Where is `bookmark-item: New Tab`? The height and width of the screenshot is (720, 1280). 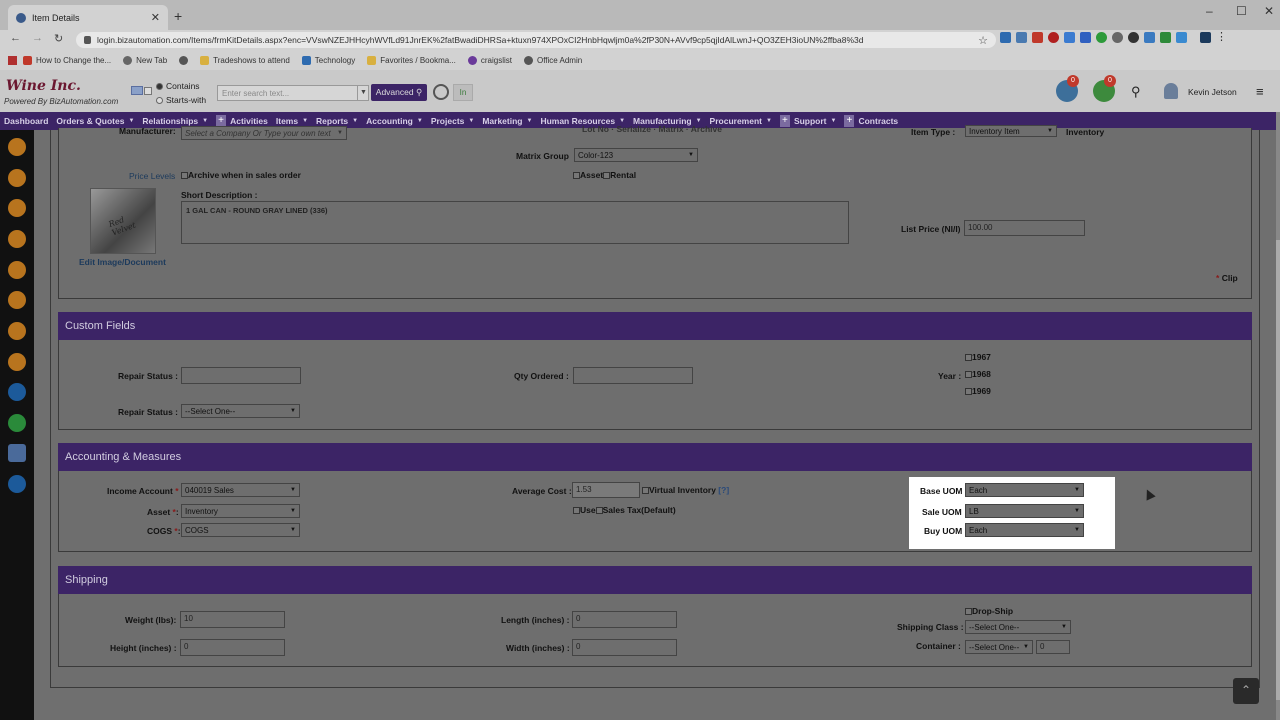
bookmark-item: New Tab is located at coordinates (145, 60).